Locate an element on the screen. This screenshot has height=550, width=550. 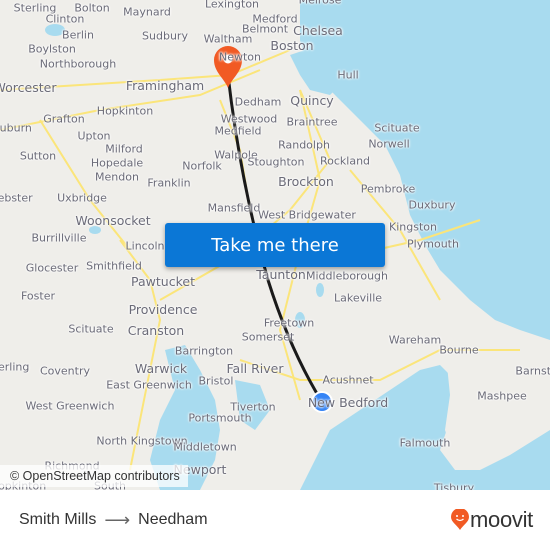
moovit-wordmark: moovit is located at coordinates (501, 519).